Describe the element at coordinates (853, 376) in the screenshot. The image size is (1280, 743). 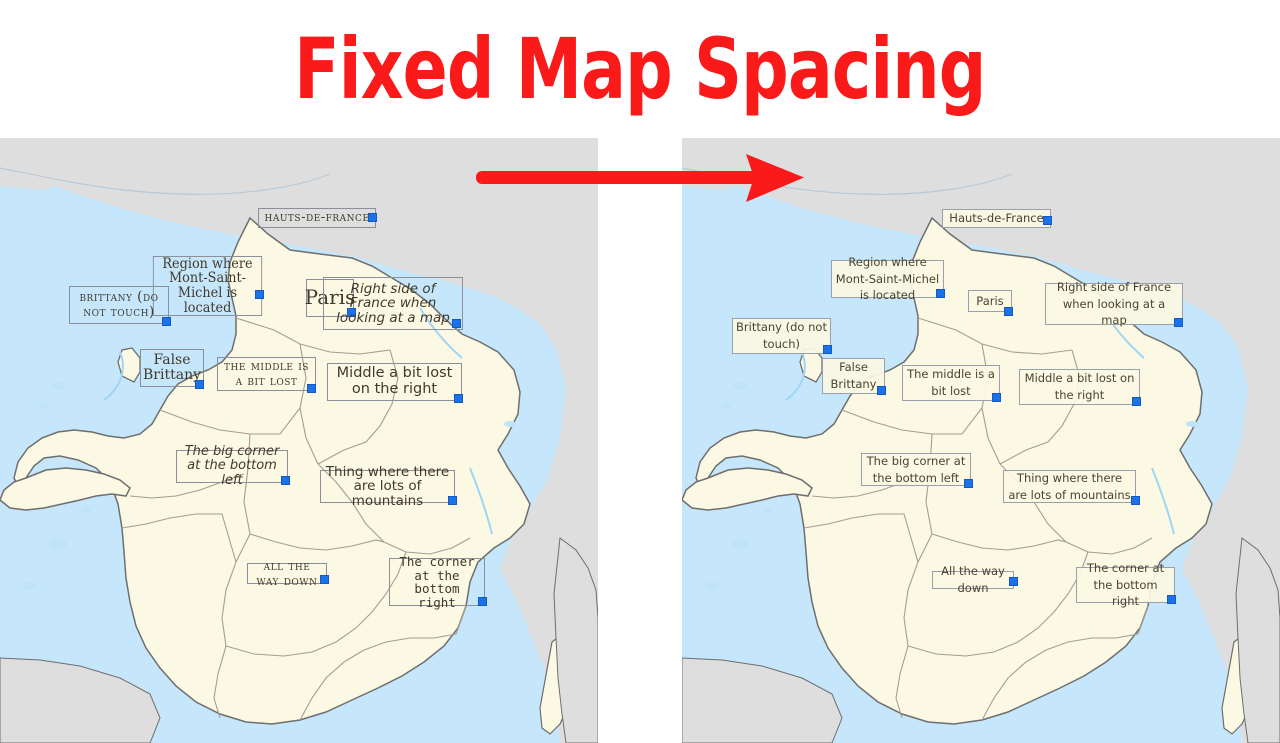
I see `map-label: False Brittany` at that location.